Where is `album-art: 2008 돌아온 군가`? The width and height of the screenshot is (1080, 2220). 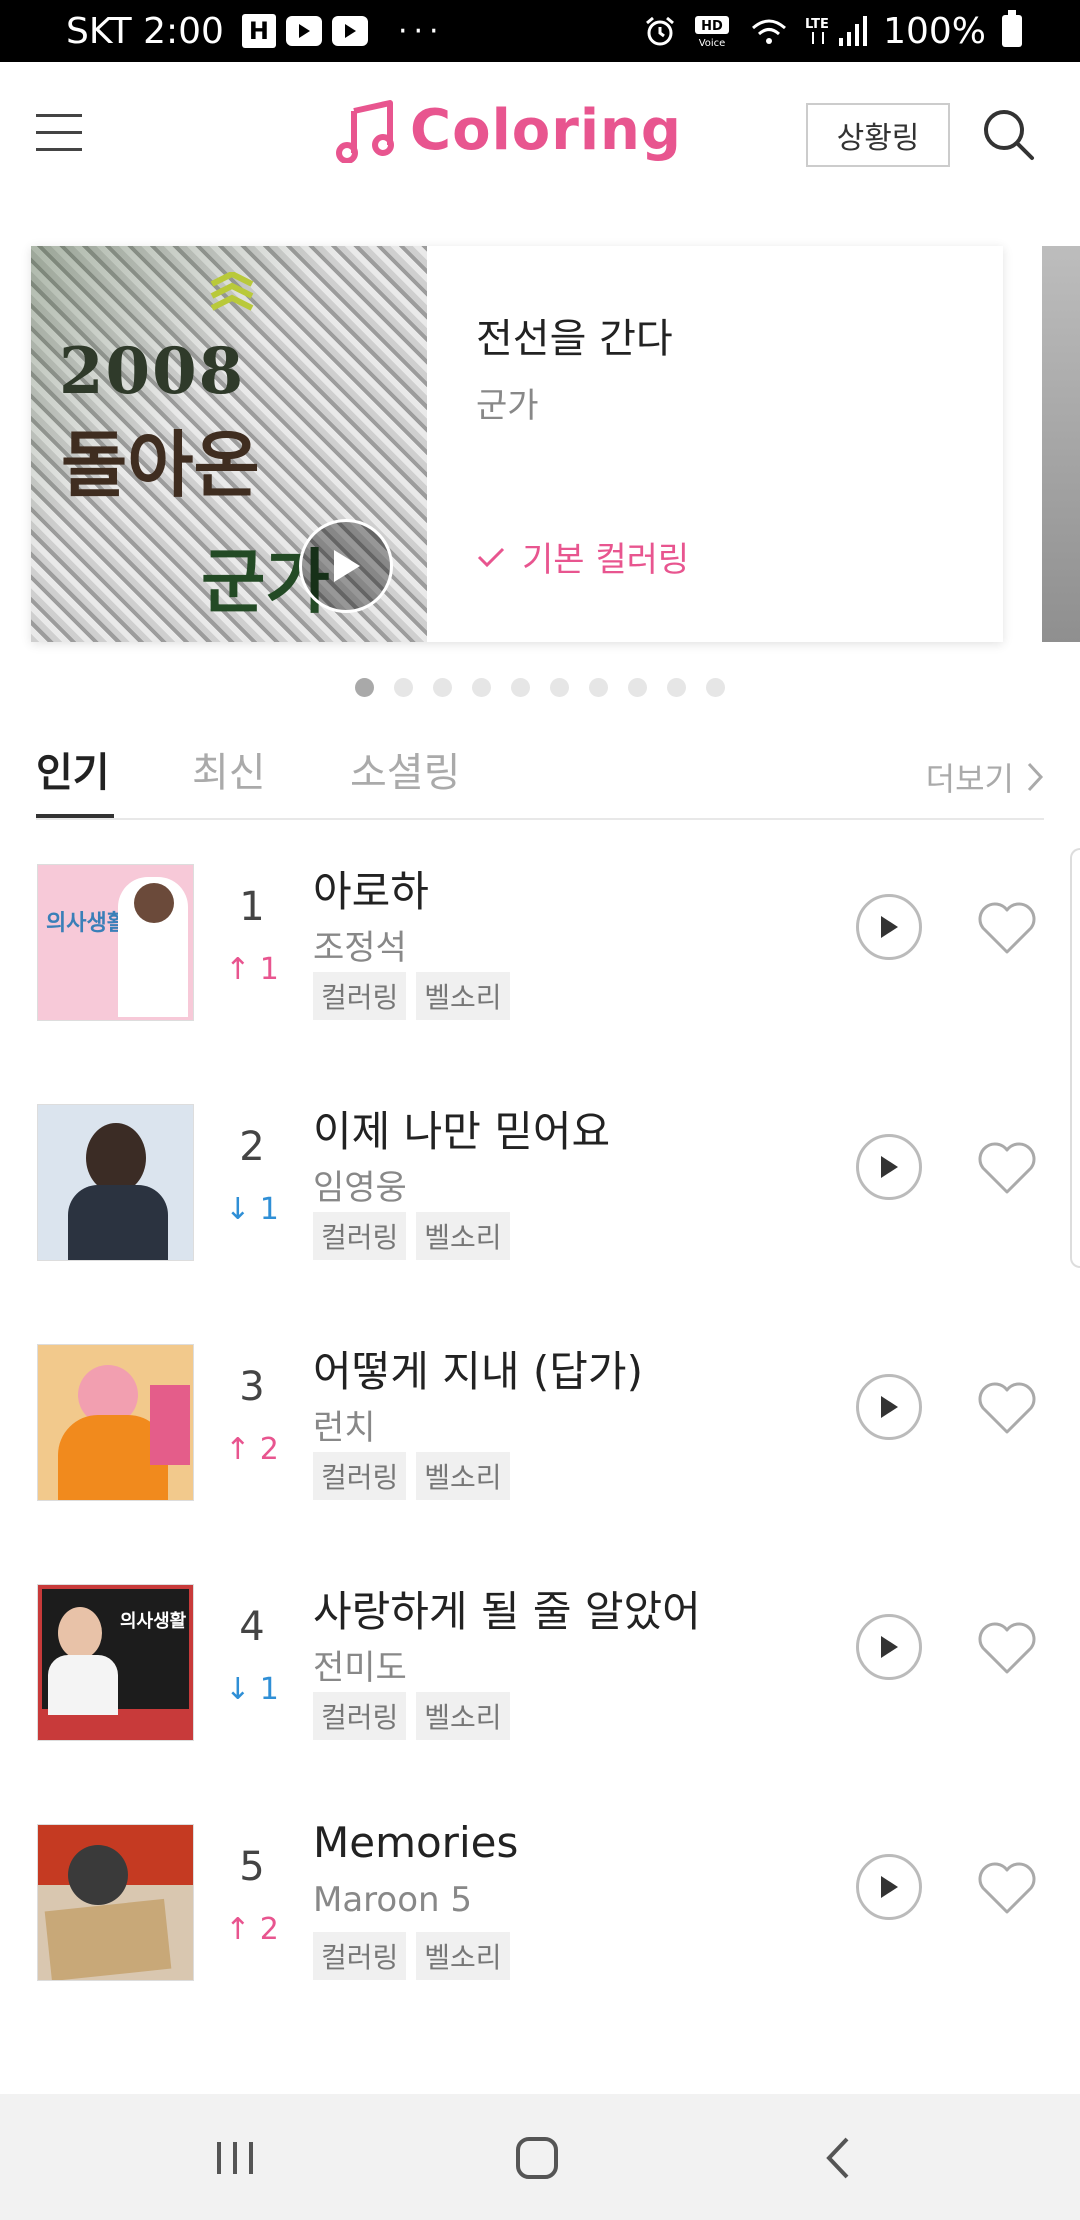
album-art: 2008 돌아온 군가 is located at coordinates (229, 444).